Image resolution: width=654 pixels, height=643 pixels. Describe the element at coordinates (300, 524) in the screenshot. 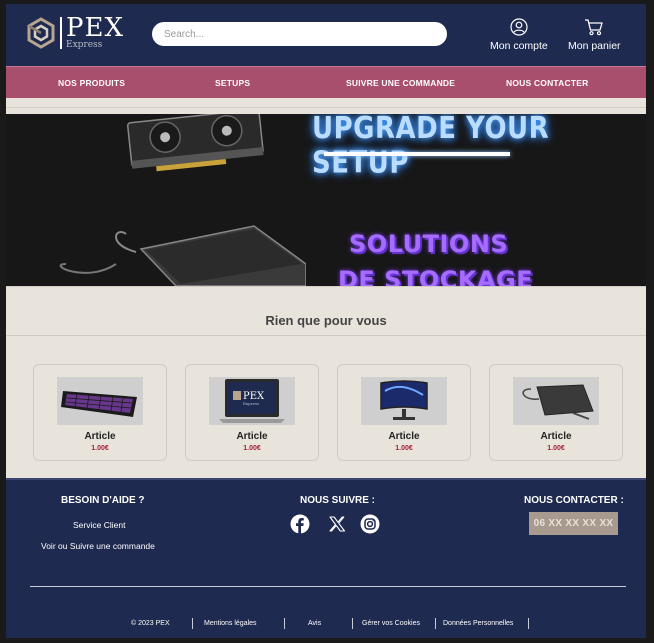

I see `facebook-icon` at that location.